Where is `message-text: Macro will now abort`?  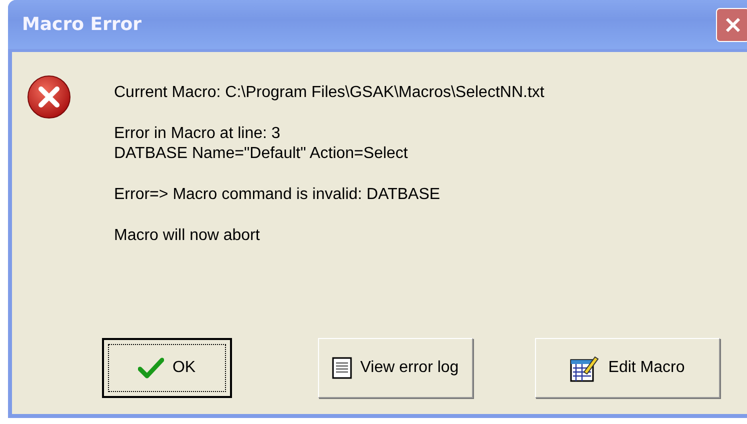
message-text: Macro will now abort is located at coordinates (187, 236).